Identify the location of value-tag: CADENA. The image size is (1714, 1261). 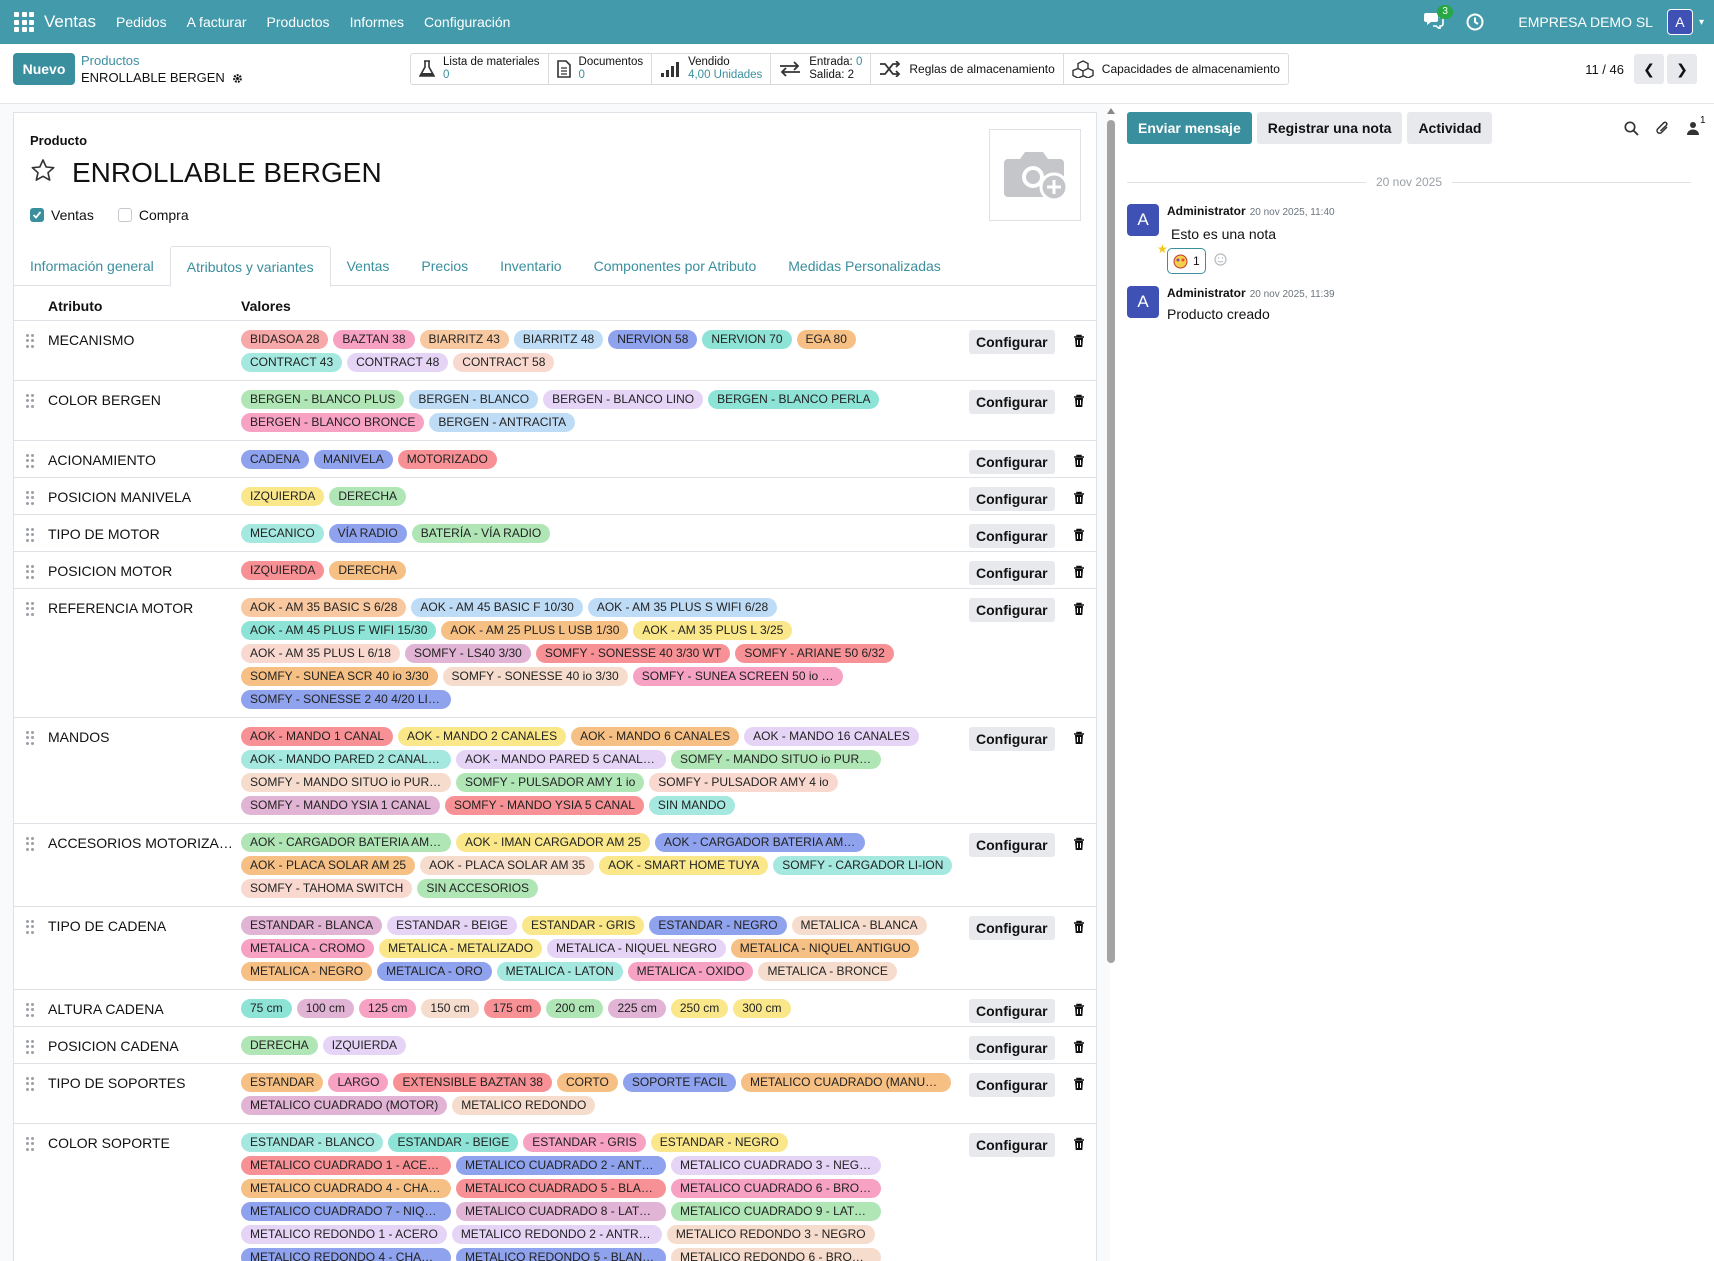
(275, 459).